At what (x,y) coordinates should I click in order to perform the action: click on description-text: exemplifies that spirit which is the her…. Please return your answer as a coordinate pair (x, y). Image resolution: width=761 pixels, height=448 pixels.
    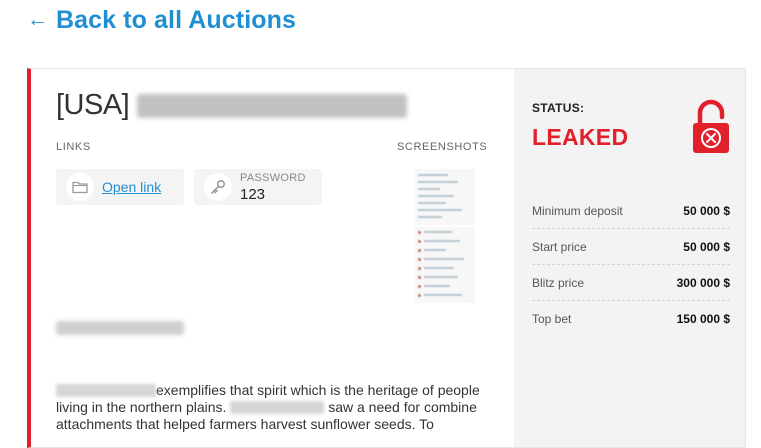
    Looking at the image, I should click on (318, 390).